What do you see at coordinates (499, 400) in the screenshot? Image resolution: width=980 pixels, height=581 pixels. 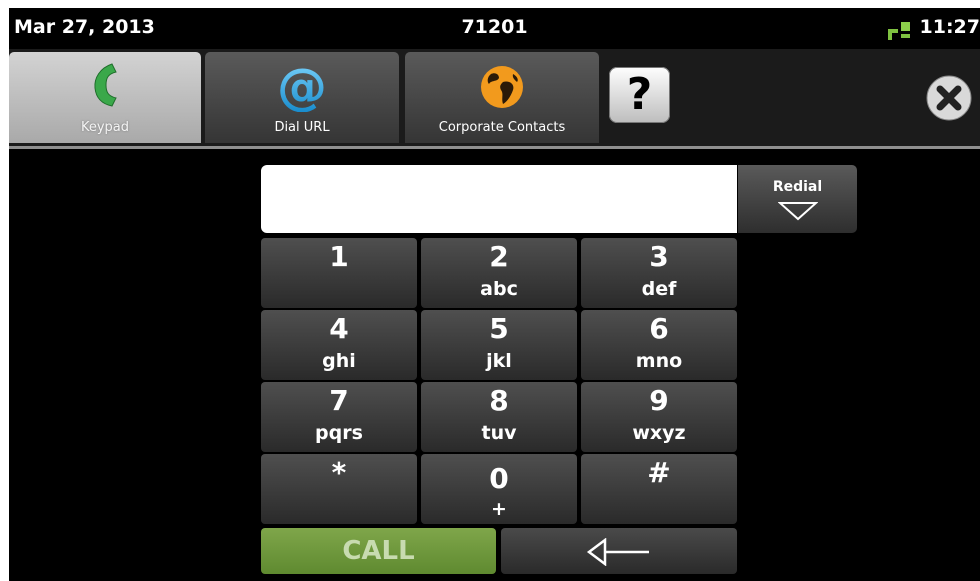 I see `key-digit: 8` at bounding box center [499, 400].